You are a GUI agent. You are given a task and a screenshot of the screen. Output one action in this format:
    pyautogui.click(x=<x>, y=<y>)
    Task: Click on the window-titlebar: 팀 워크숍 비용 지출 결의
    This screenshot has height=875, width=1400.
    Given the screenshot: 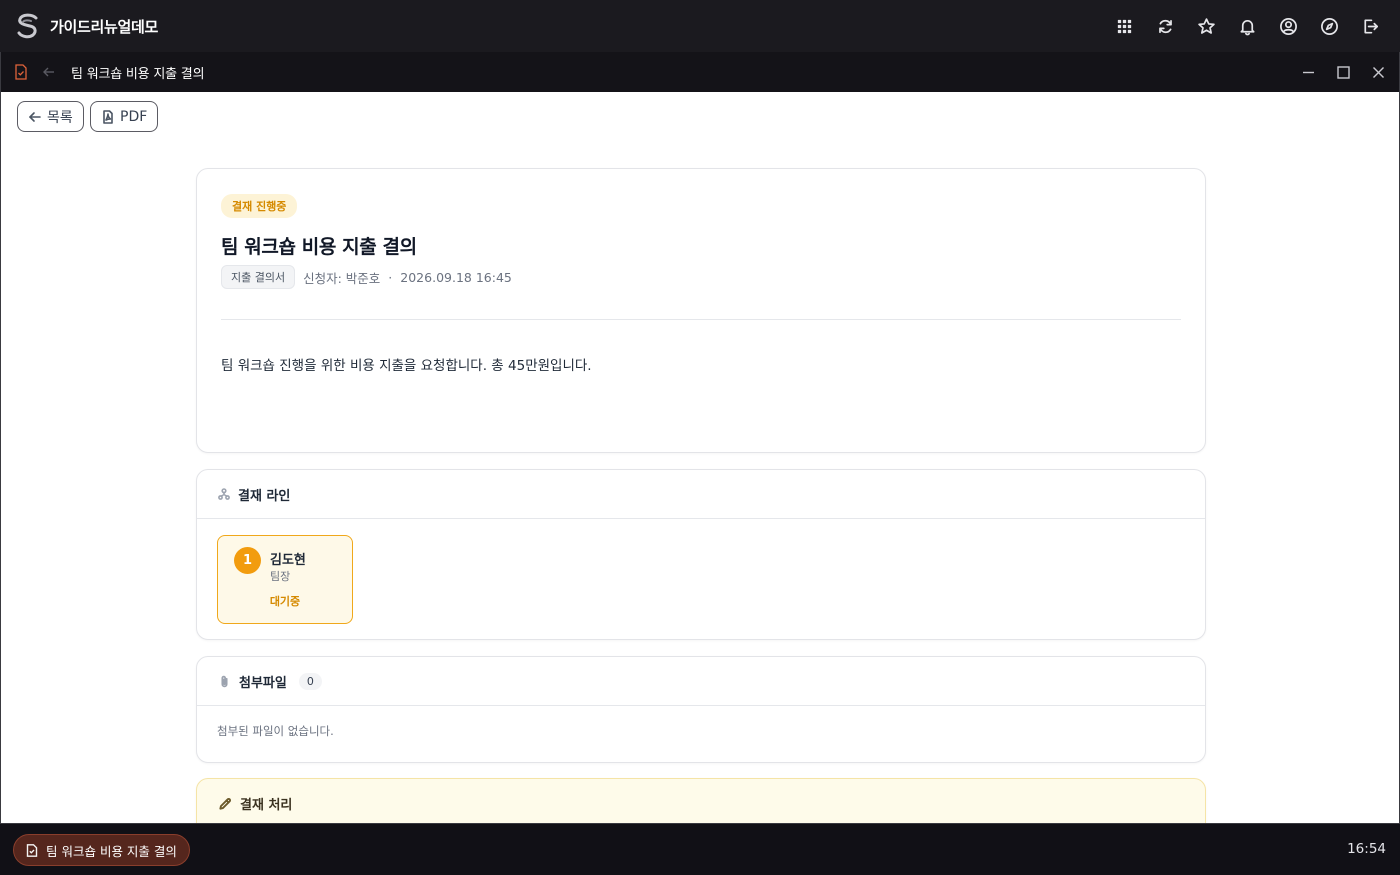 What is the action you would take?
    pyautogui.click(x=700, y=72)
    